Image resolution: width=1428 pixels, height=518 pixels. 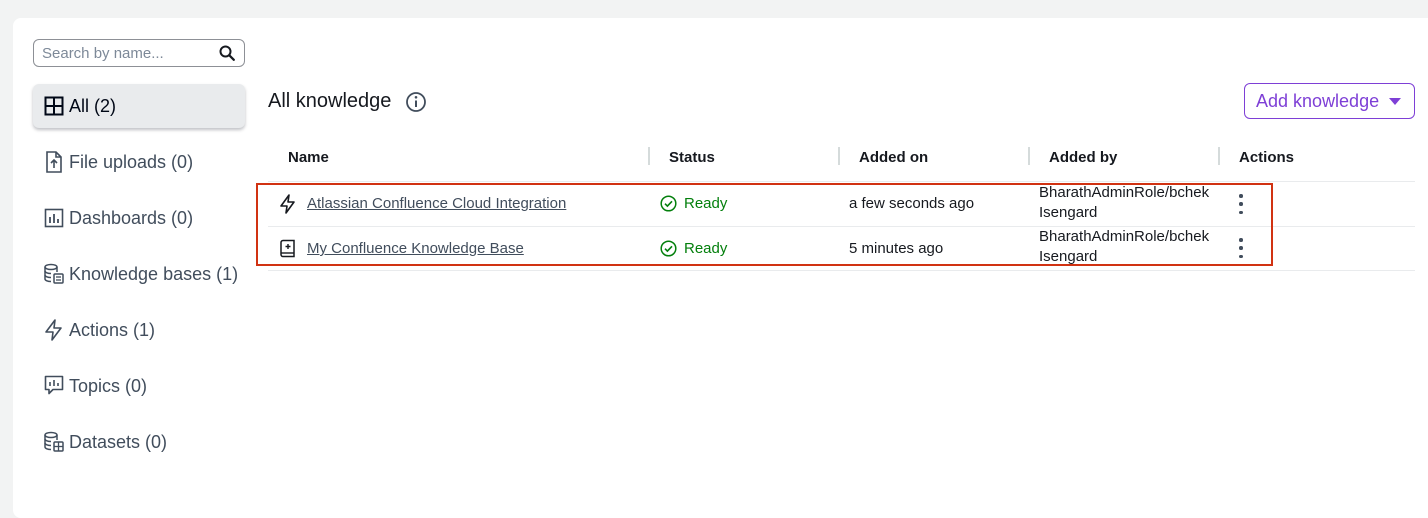 I want to click on knowledge-name-link: My Confluence Knowledge Base, so click(x=415, y=248).